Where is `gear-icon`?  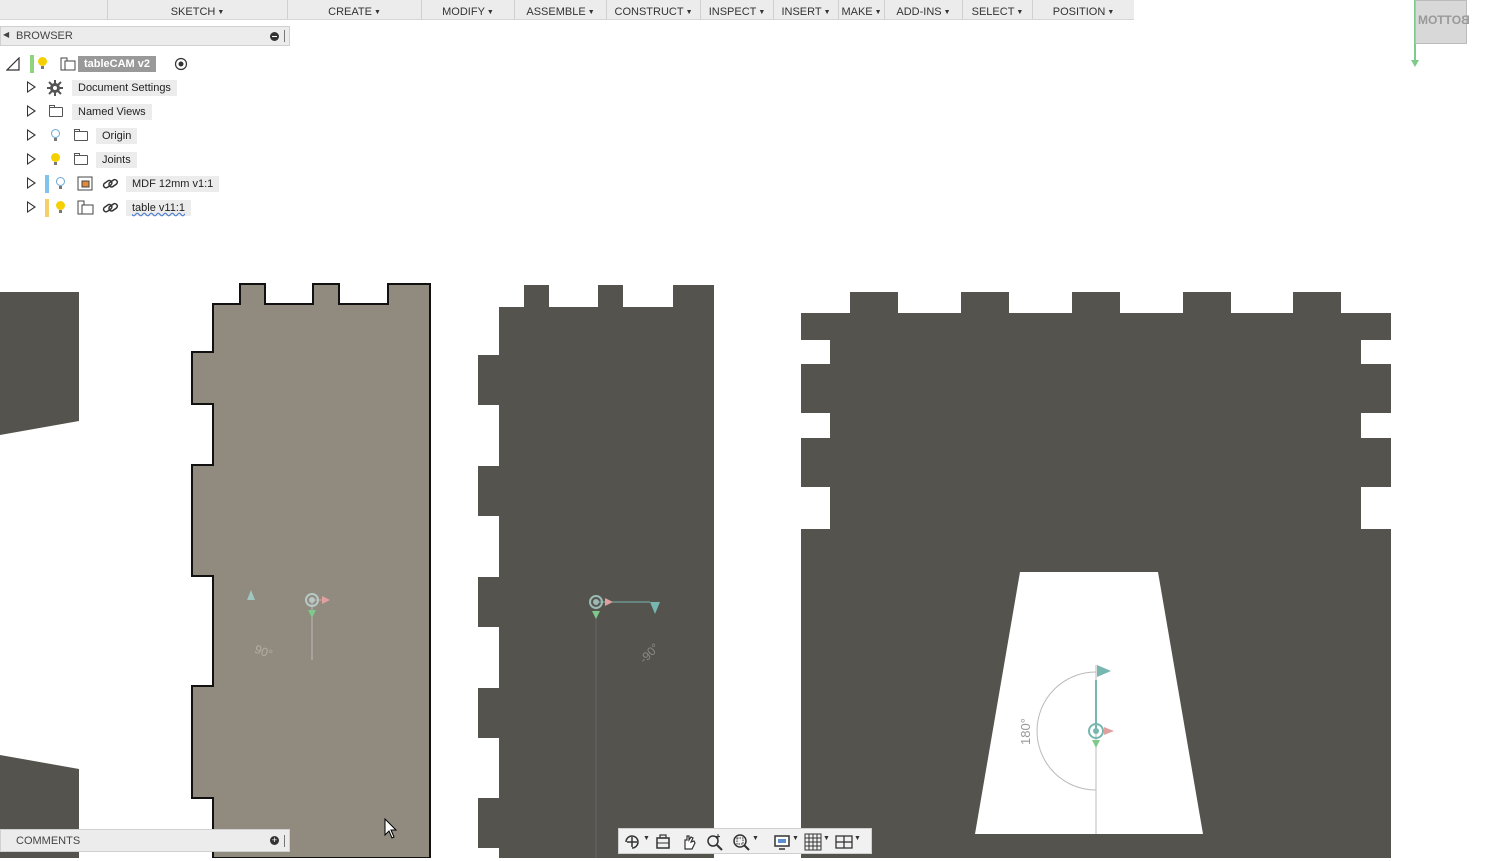 gear-icon is located at coordinates (55, 88).